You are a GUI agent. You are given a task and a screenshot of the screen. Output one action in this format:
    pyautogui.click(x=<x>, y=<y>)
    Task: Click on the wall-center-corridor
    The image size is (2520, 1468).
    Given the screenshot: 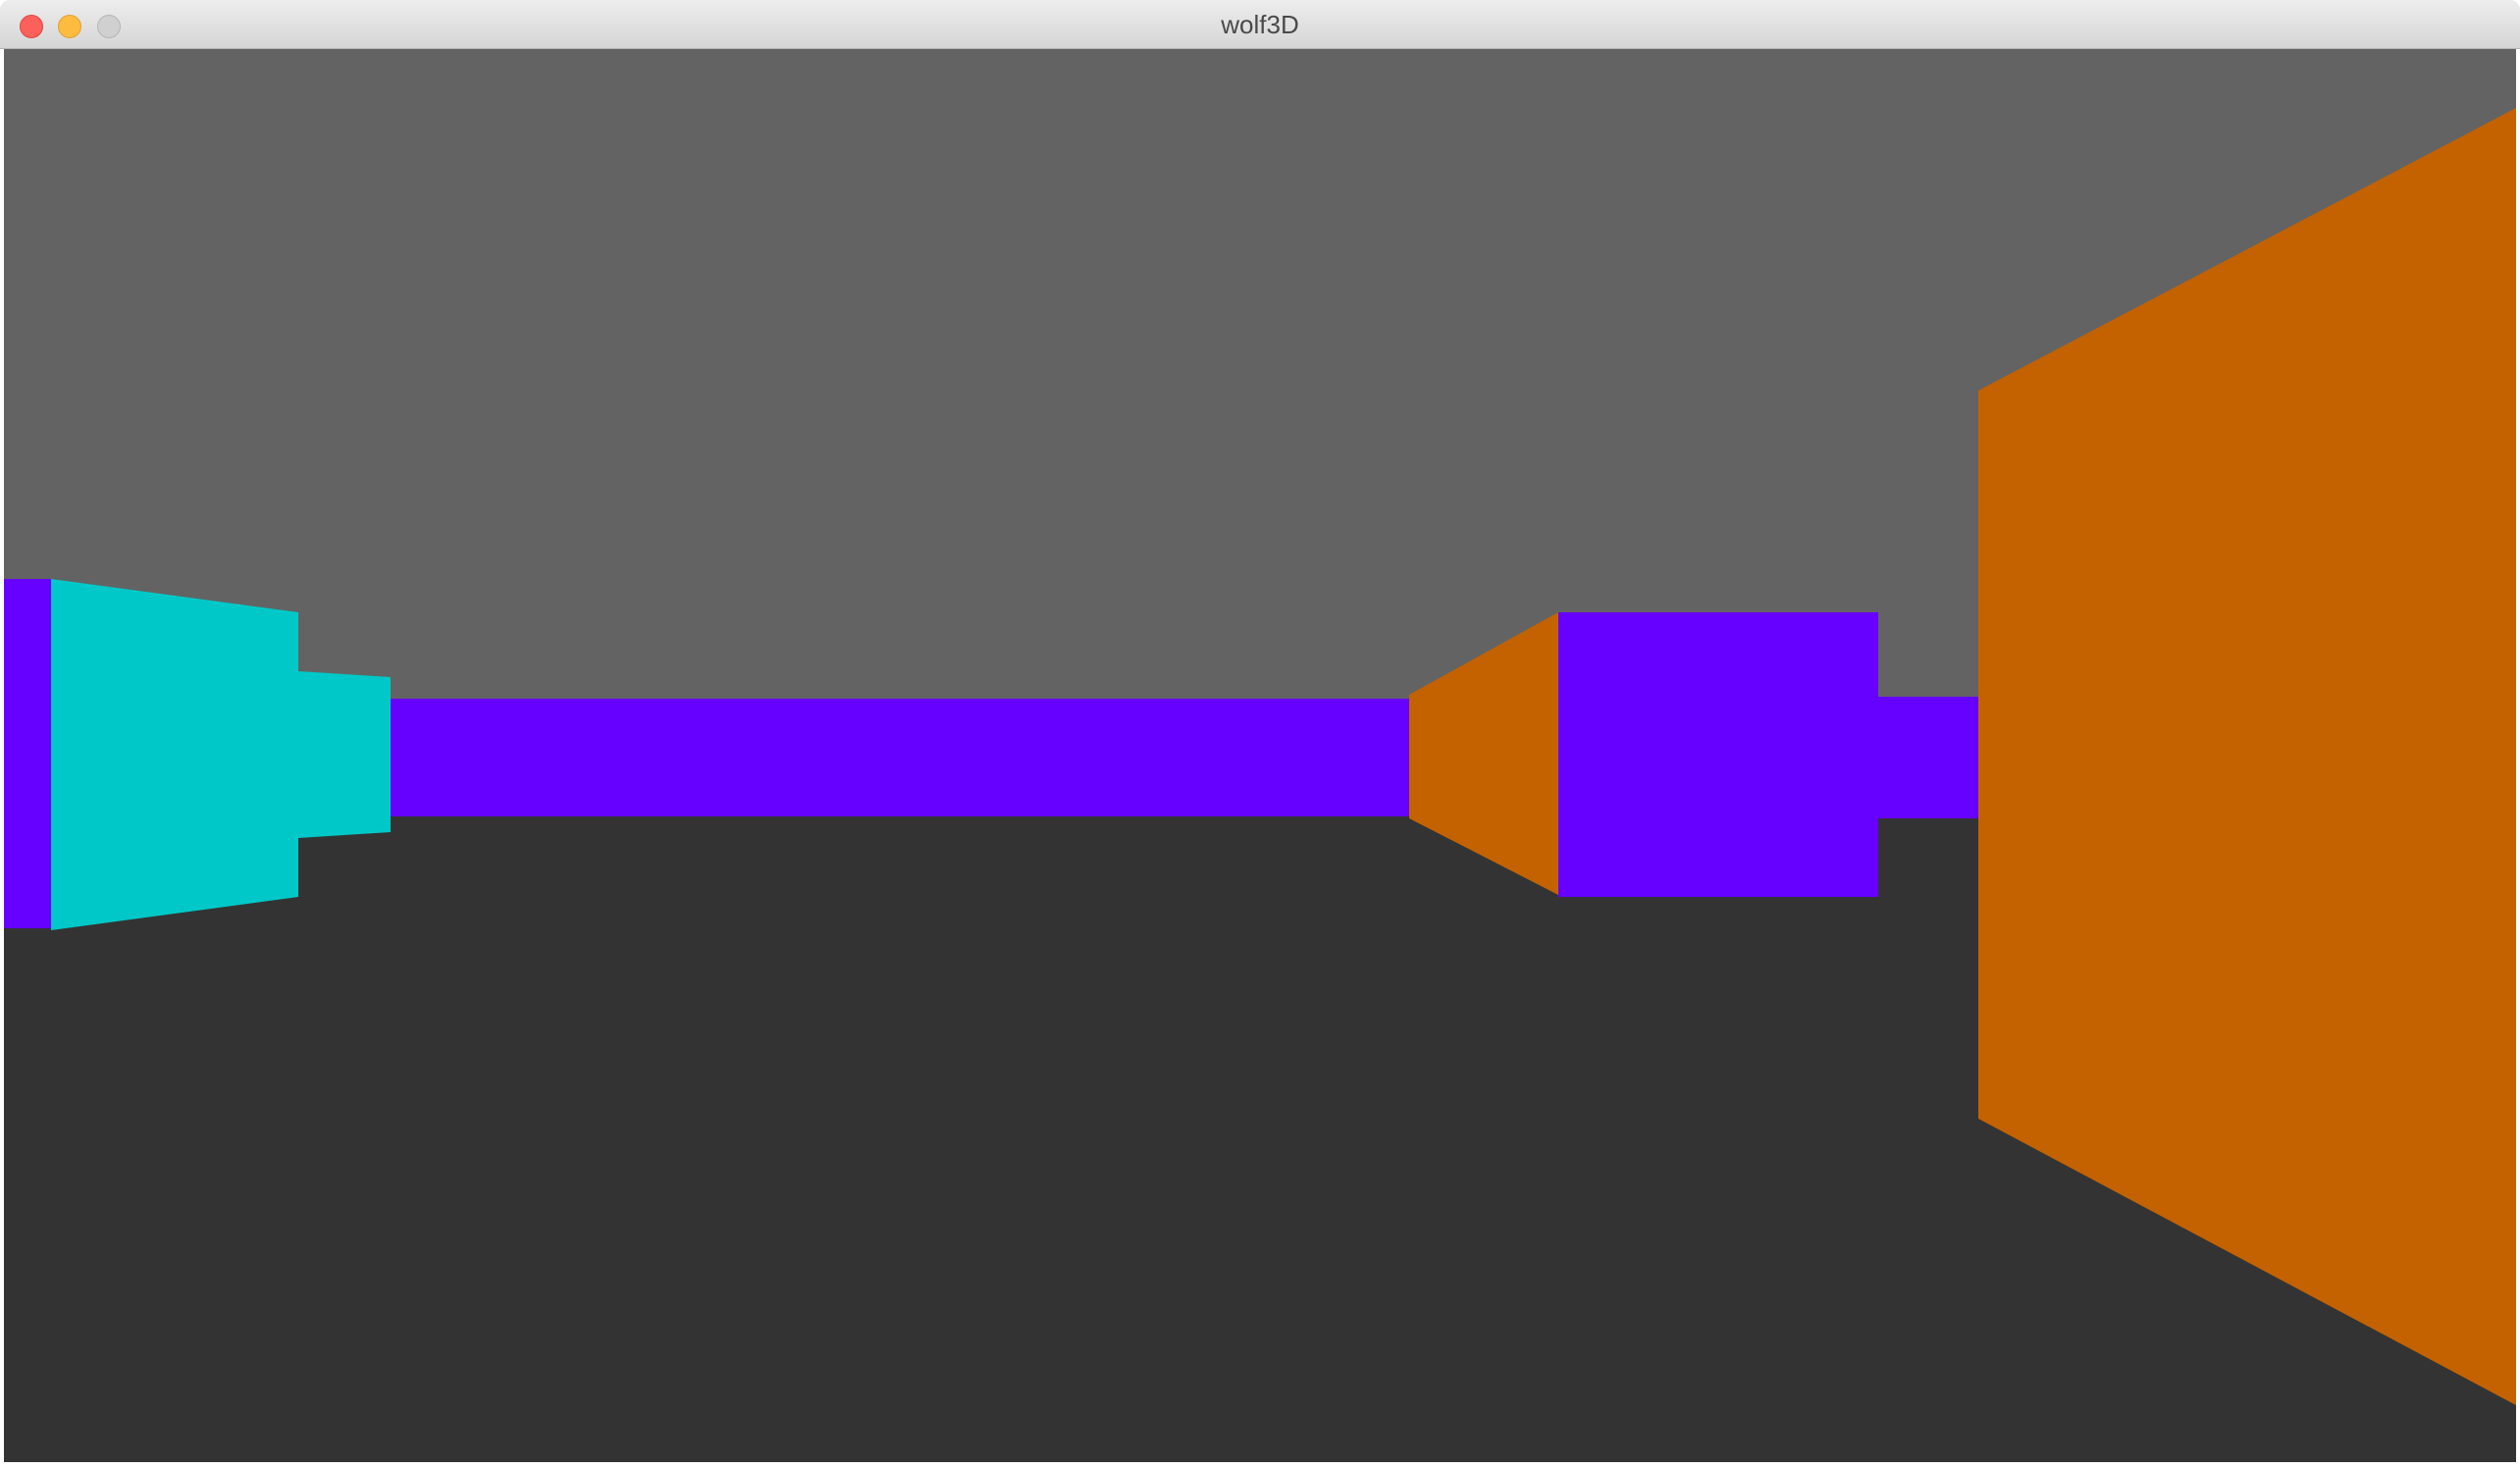 What is the action you would take?
    pyautogui.click(x=900, y=757)
    